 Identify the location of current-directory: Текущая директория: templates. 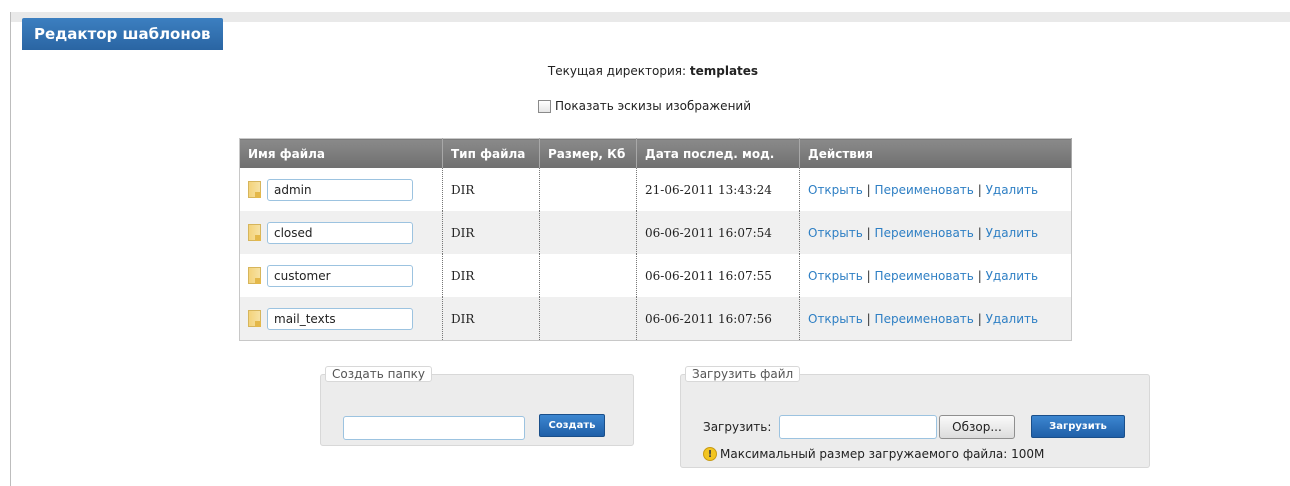
(645, 71).